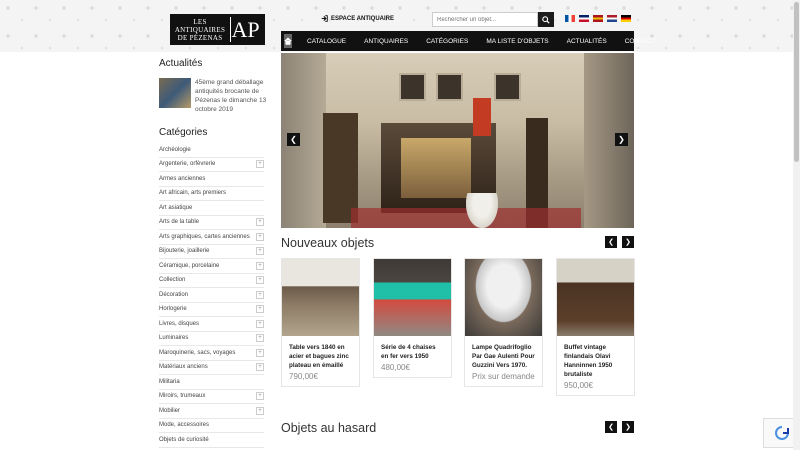  I want to click on category-item: Argenterie, orfèvrerie +, so click(211, 165).